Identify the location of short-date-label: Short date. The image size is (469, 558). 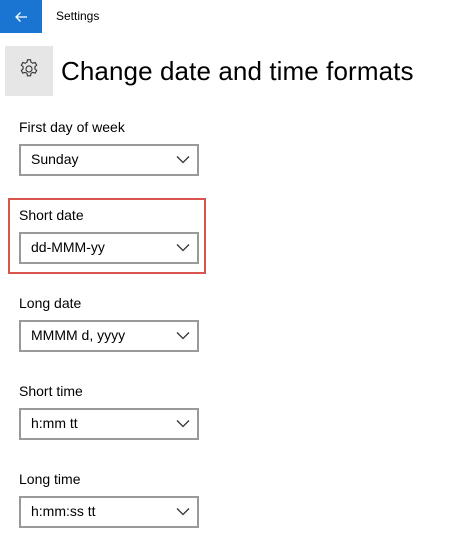
(51, 215).